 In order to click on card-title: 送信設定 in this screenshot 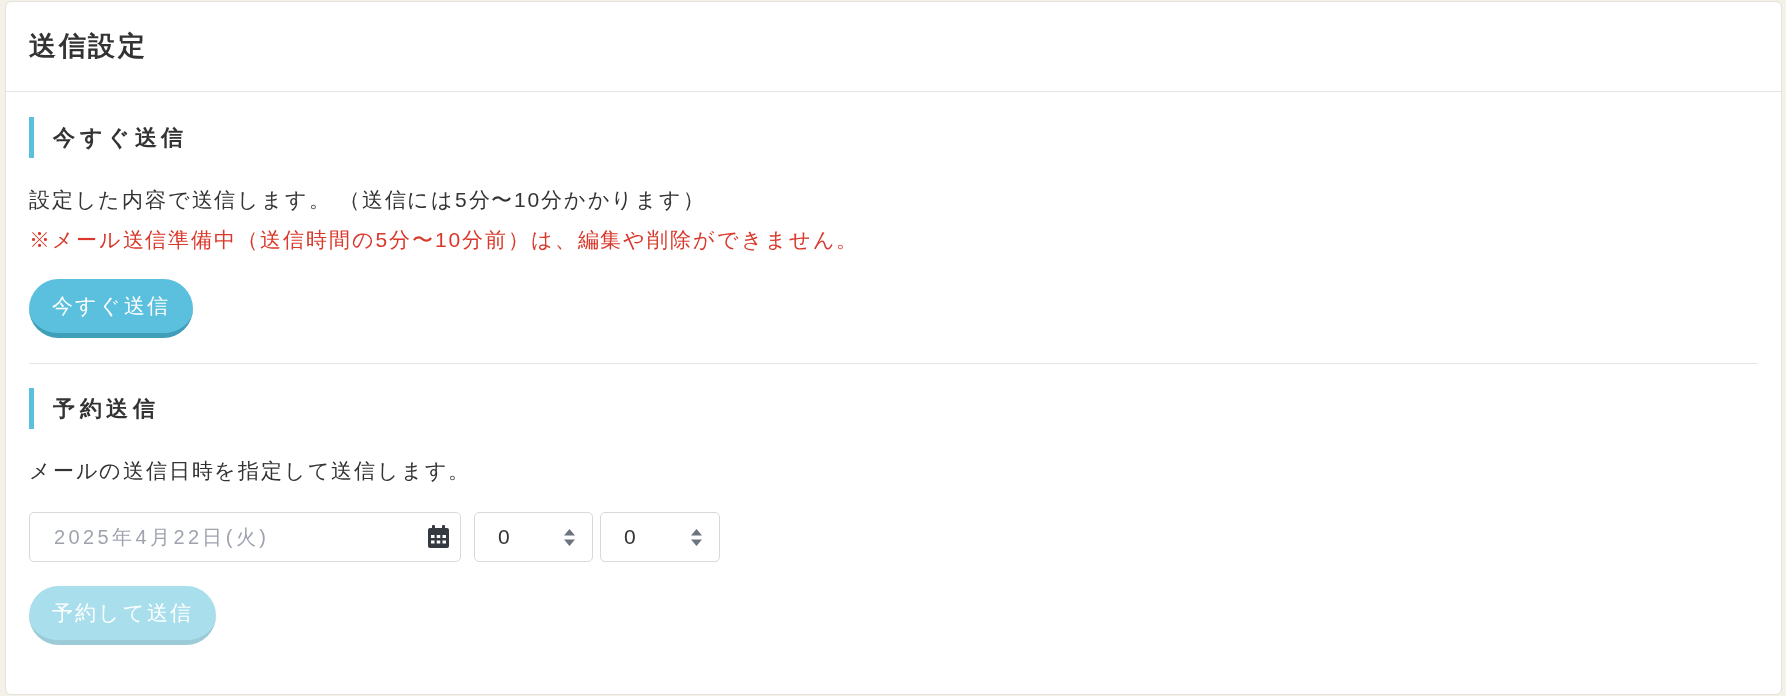, I will do `click(88, 47)`.